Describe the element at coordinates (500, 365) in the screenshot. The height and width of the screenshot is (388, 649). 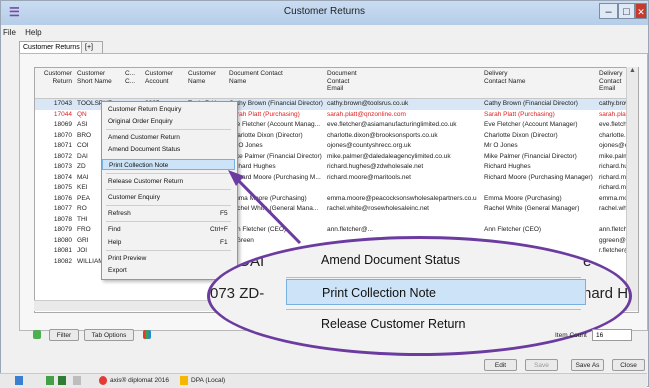
I see `edit-button: Edit` at that location.